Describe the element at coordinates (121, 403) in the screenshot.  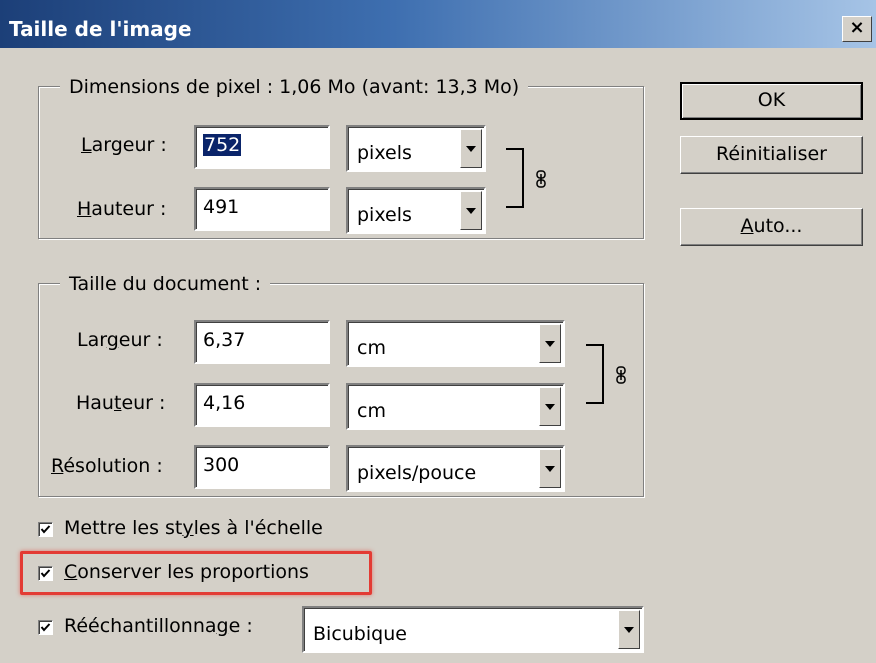
I see `document-height-label: Hauteur :` at that location.